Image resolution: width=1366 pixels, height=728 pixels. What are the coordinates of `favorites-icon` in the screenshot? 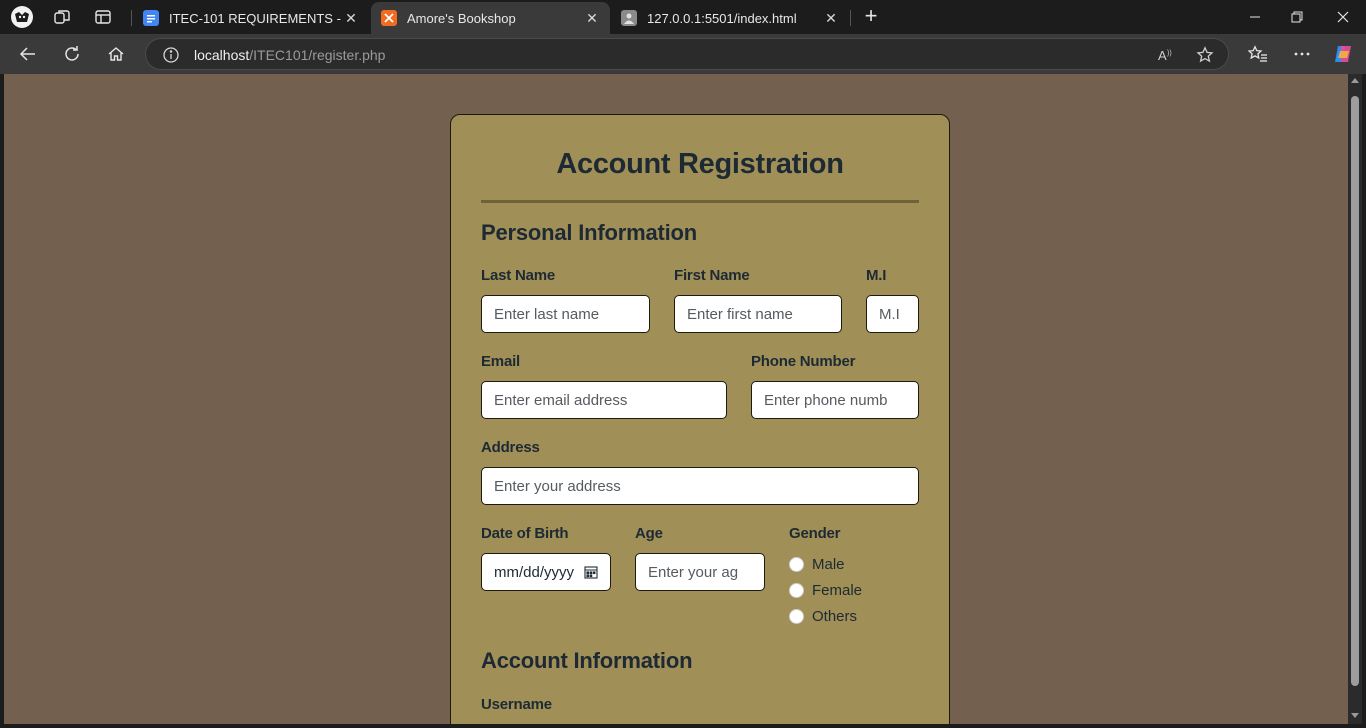 It's located at (1258, 54).